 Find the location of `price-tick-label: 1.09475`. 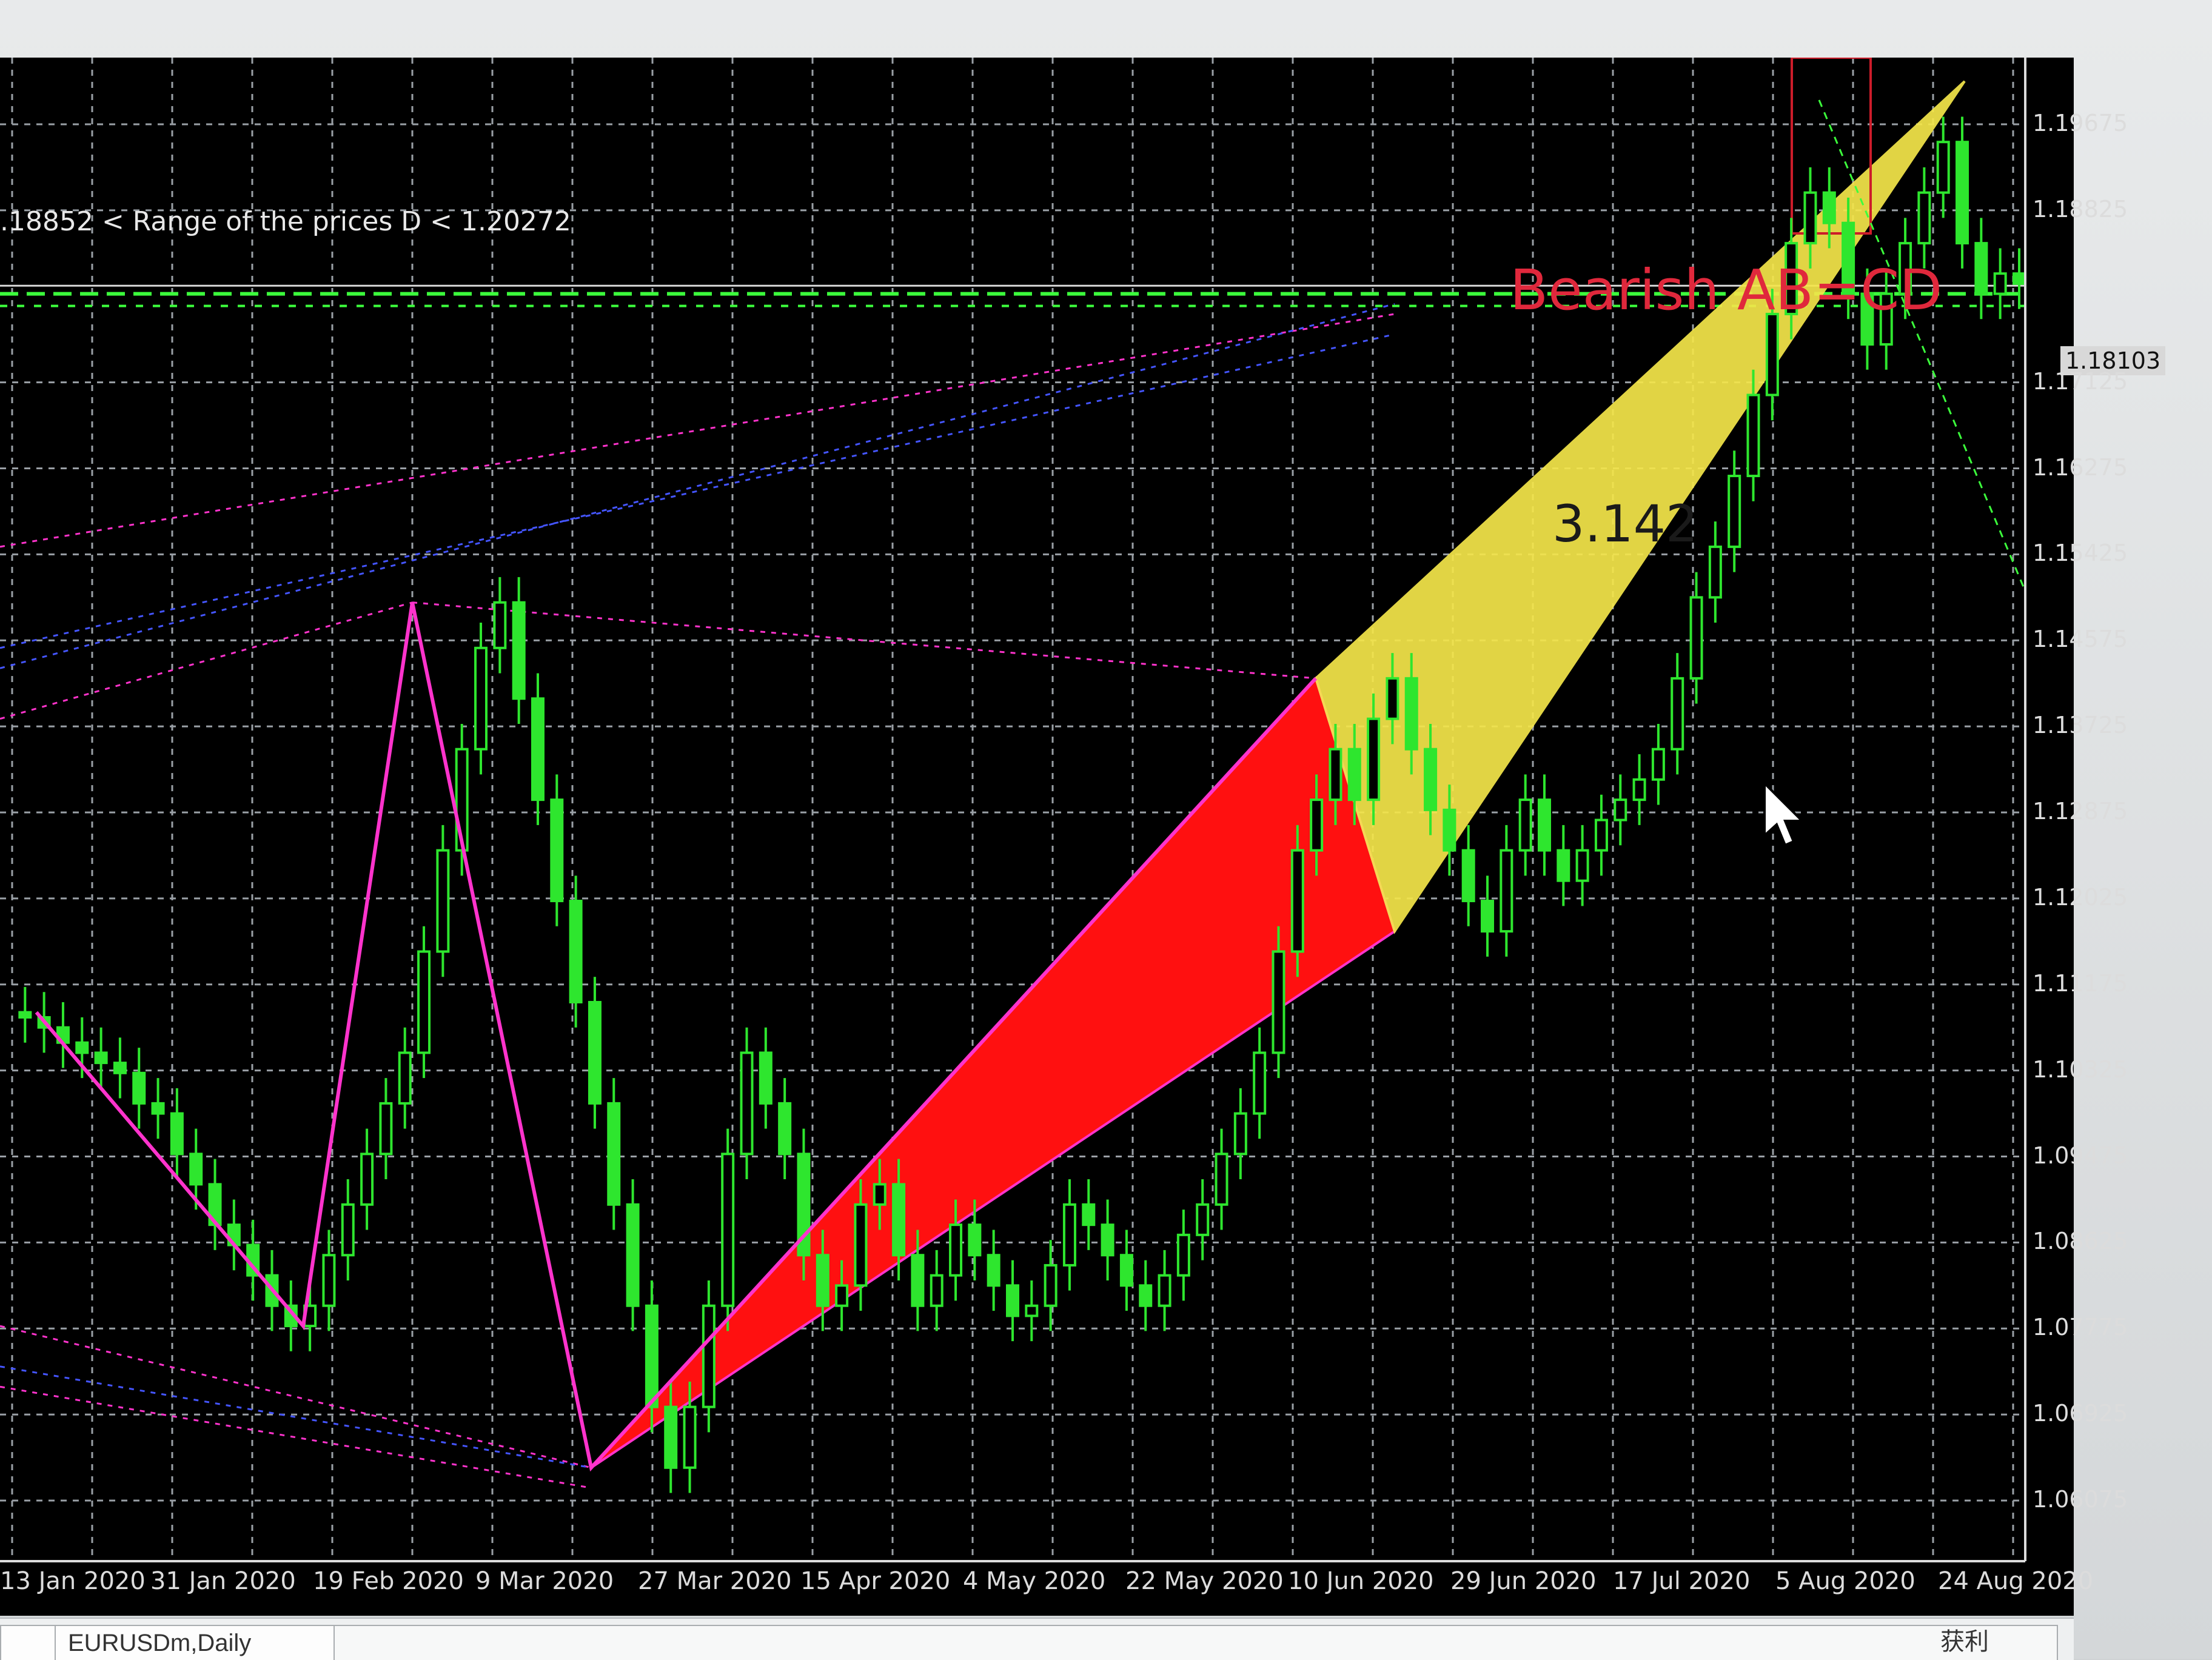

price-tick-label: 1.09475 is located at coordinates (2080, 1155).